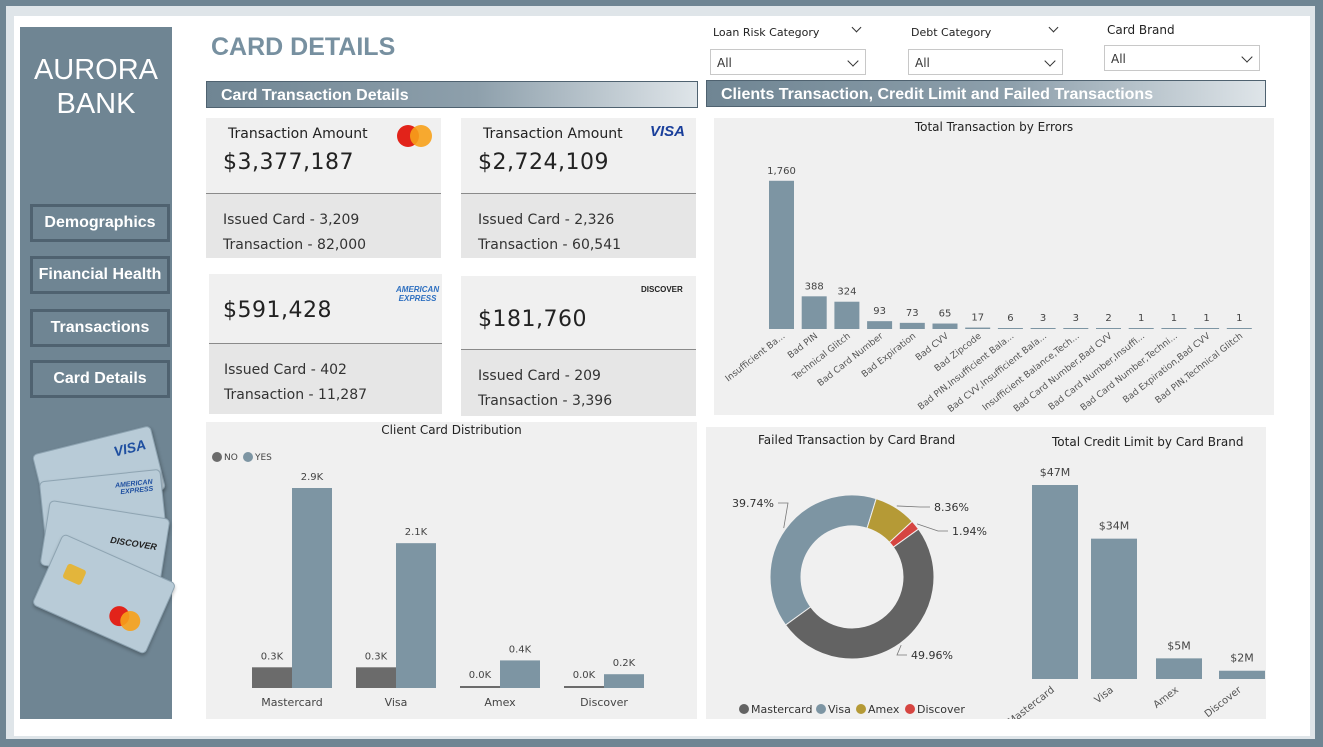  What do you see at coordinates (839, 709) in the screenshot?
I see `donut-legend-label: Visa` at bounding box center [839, 709].